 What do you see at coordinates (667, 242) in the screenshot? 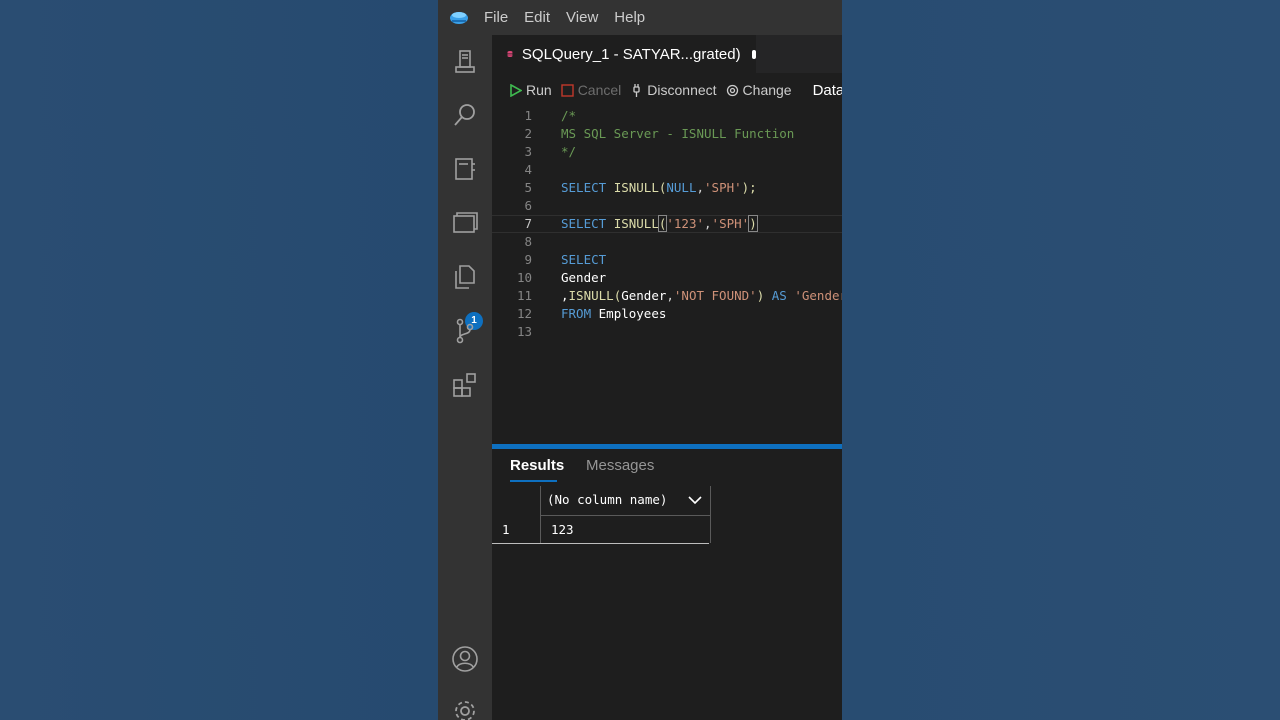
I see `code-line: 8` at bounding box center [667, 242].